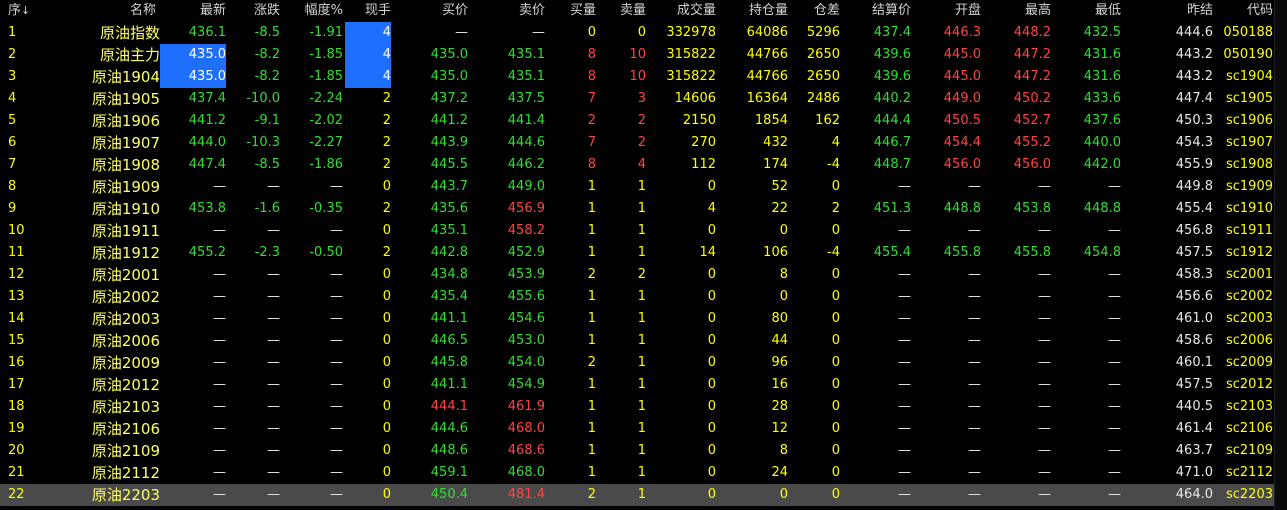 This screenshot has width=1287, height=510. What do you see at coordinates (368, 11) in the screenshot?
I see `col-header-cur: 现手` at bounding box center [368, 11].